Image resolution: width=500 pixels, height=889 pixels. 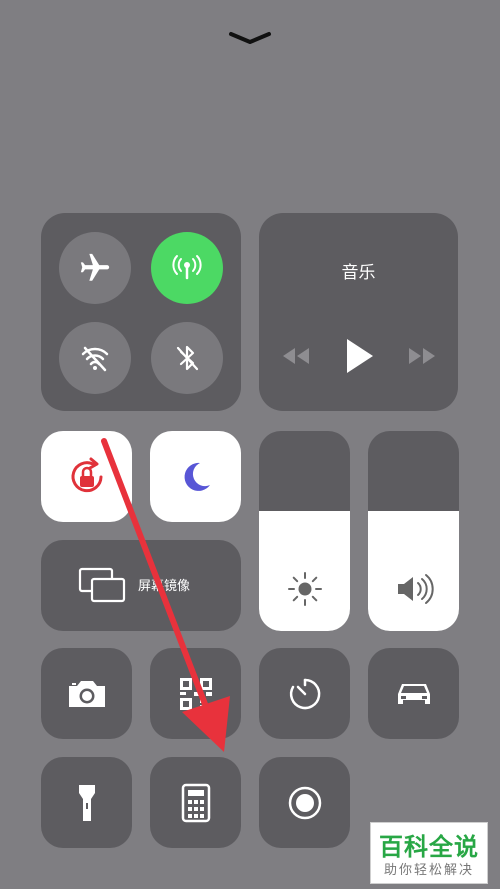 I want to click on watermark-line2: 助你轻松解决, so click(x=428, y=870).